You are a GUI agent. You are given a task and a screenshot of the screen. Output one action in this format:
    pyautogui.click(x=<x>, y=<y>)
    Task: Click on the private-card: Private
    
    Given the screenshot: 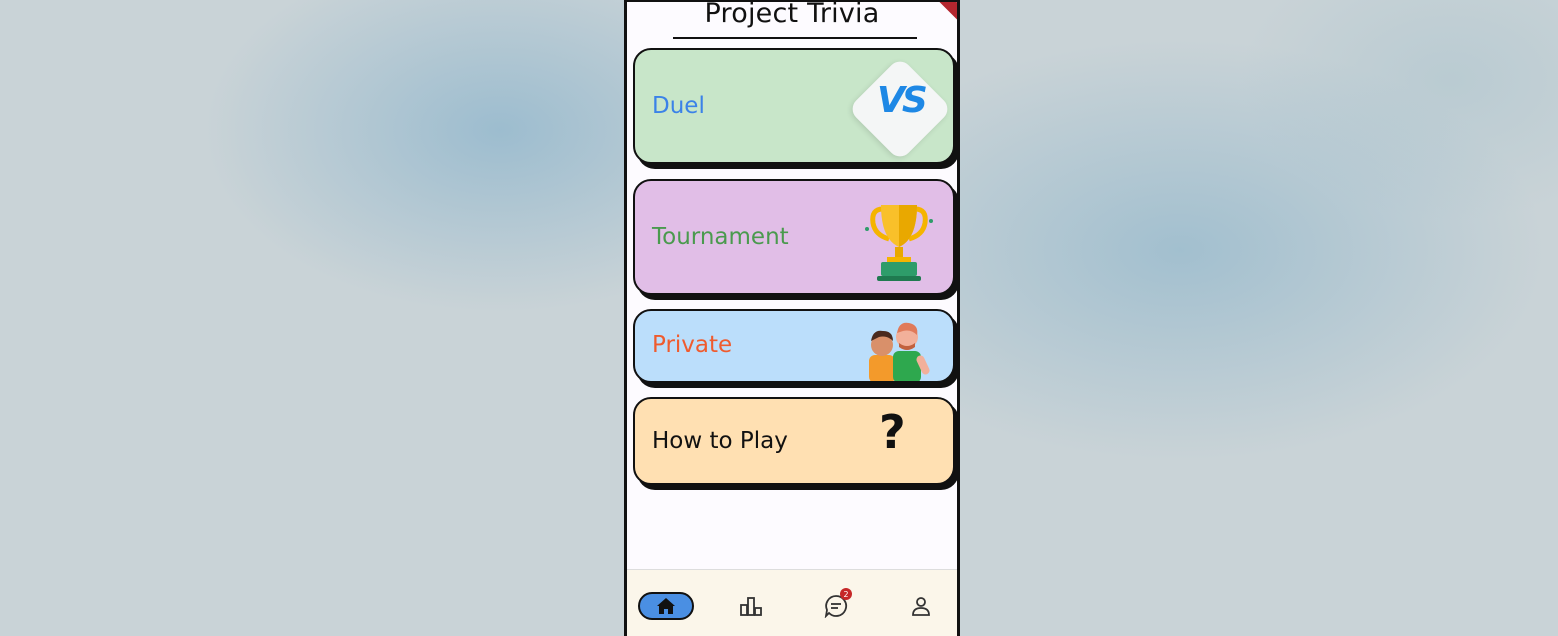 What is the action you would take?
    pyautogui.click(x=794, y=346)
    